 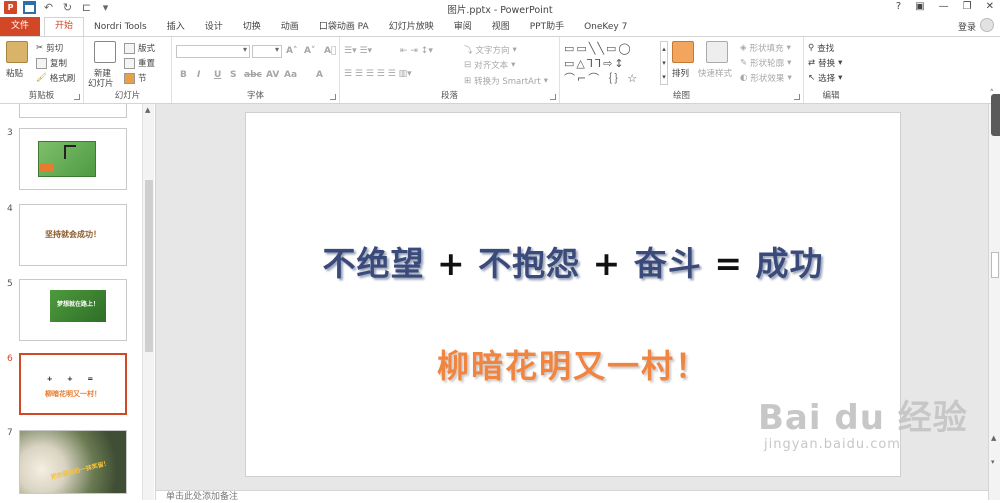 What do you see at coordinates (995, 115) in the screenshot?
I see `side-panel-tab` at bounding box center [995, 115].